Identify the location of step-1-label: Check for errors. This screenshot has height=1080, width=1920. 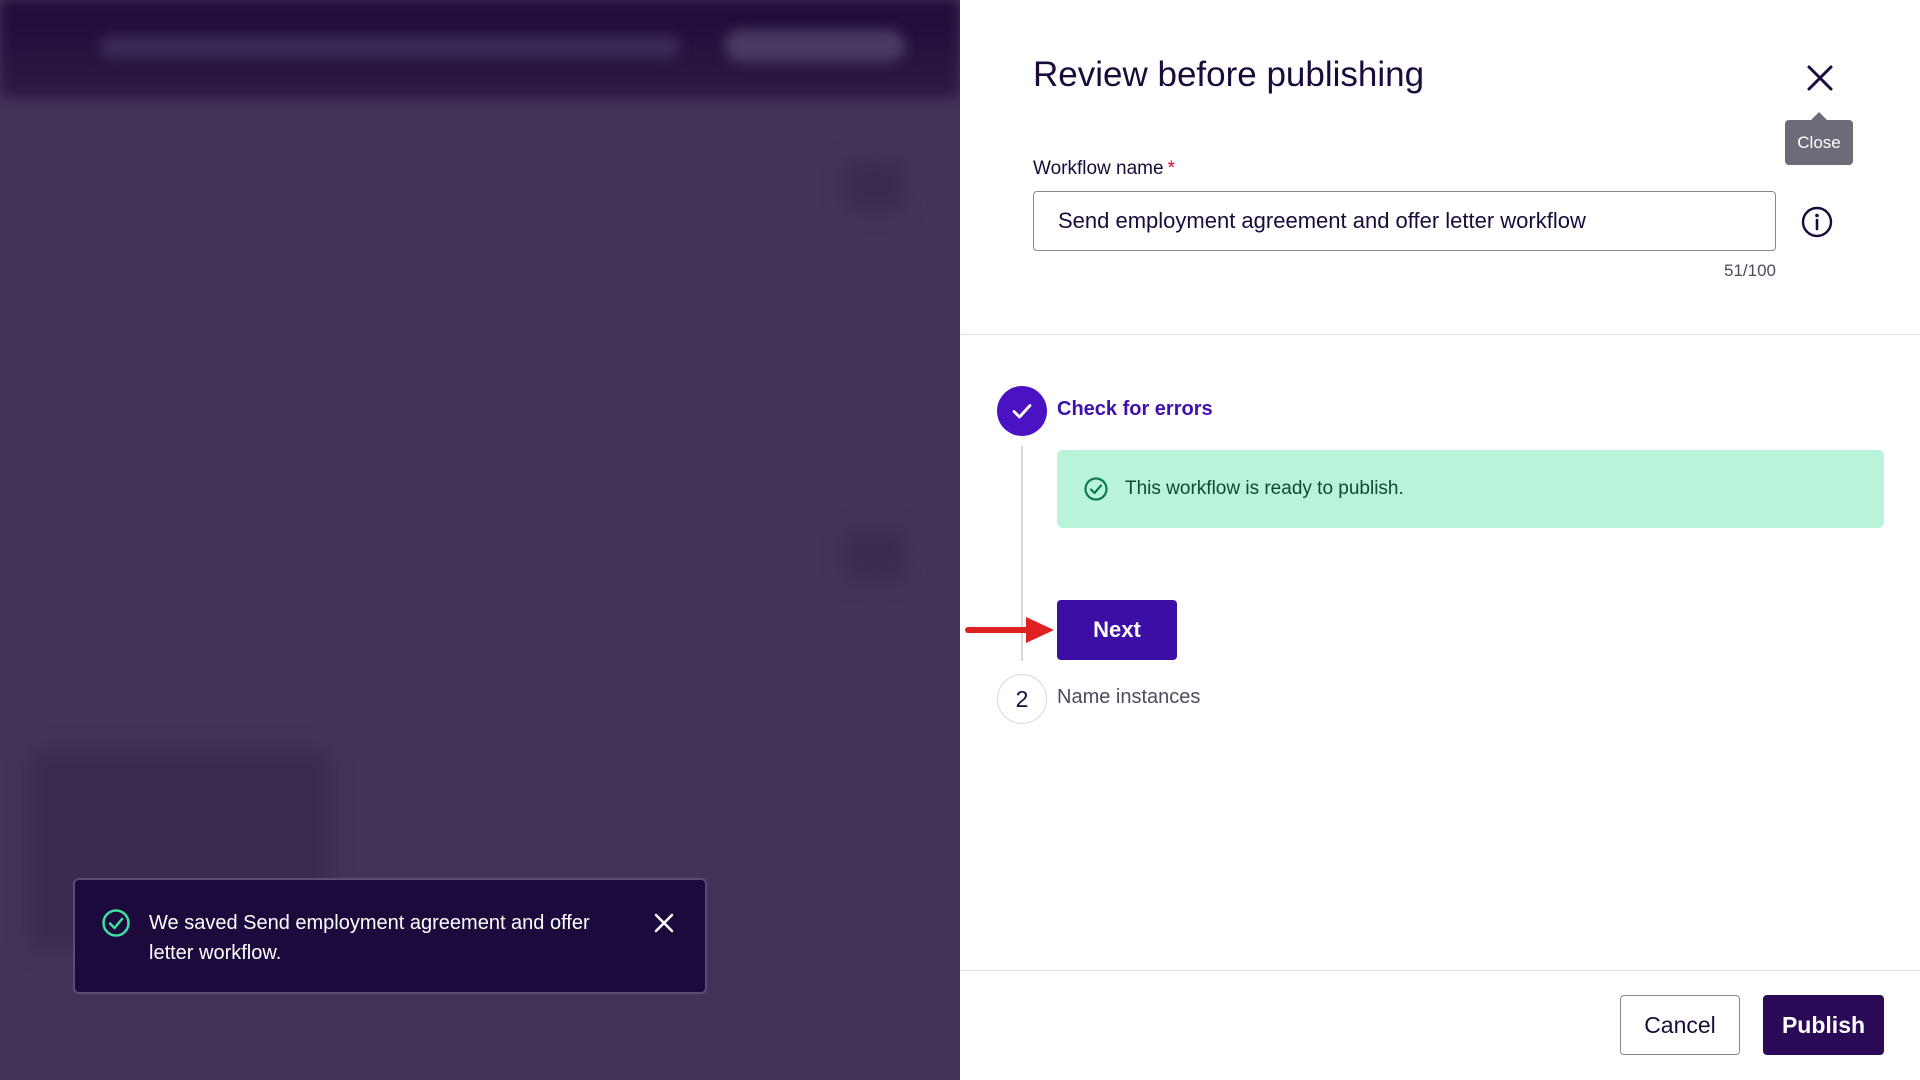
(1135, 409).